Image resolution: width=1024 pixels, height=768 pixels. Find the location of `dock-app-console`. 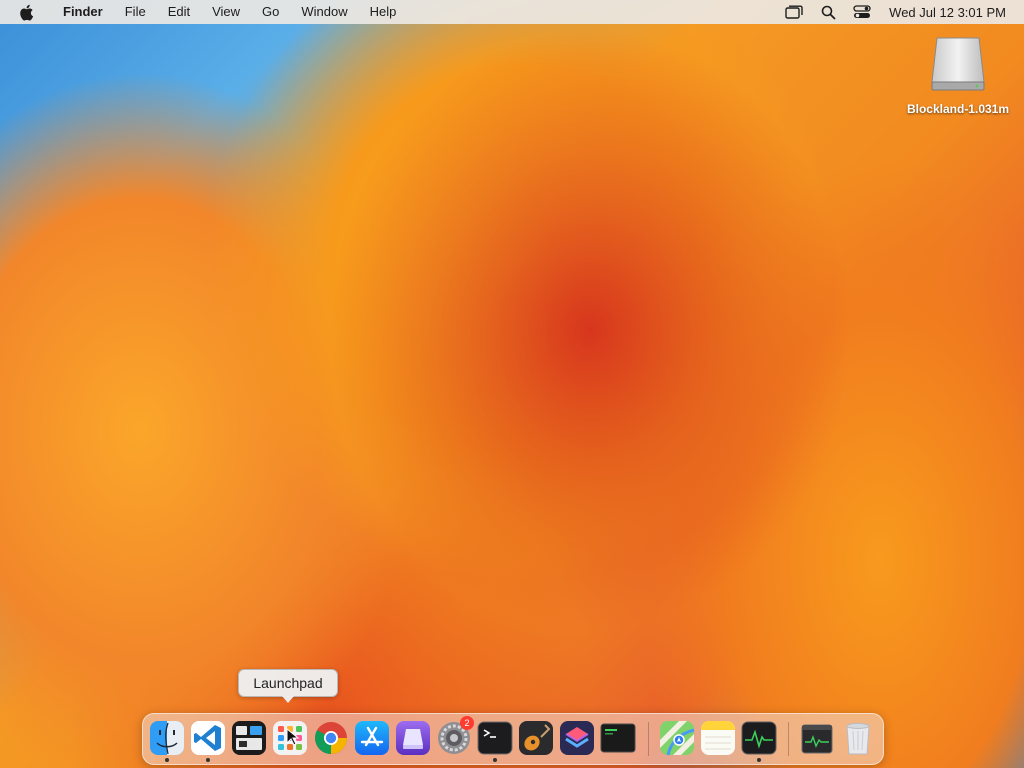

dock-app-console is located at coordinates (618, 738).